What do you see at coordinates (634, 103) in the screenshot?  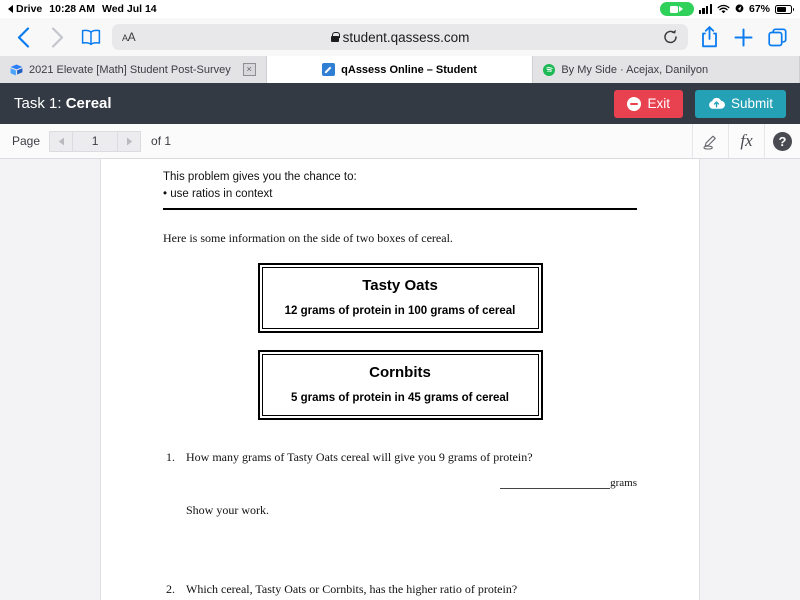 I see `minus-circle-icon` at bounding box center [634, 103].